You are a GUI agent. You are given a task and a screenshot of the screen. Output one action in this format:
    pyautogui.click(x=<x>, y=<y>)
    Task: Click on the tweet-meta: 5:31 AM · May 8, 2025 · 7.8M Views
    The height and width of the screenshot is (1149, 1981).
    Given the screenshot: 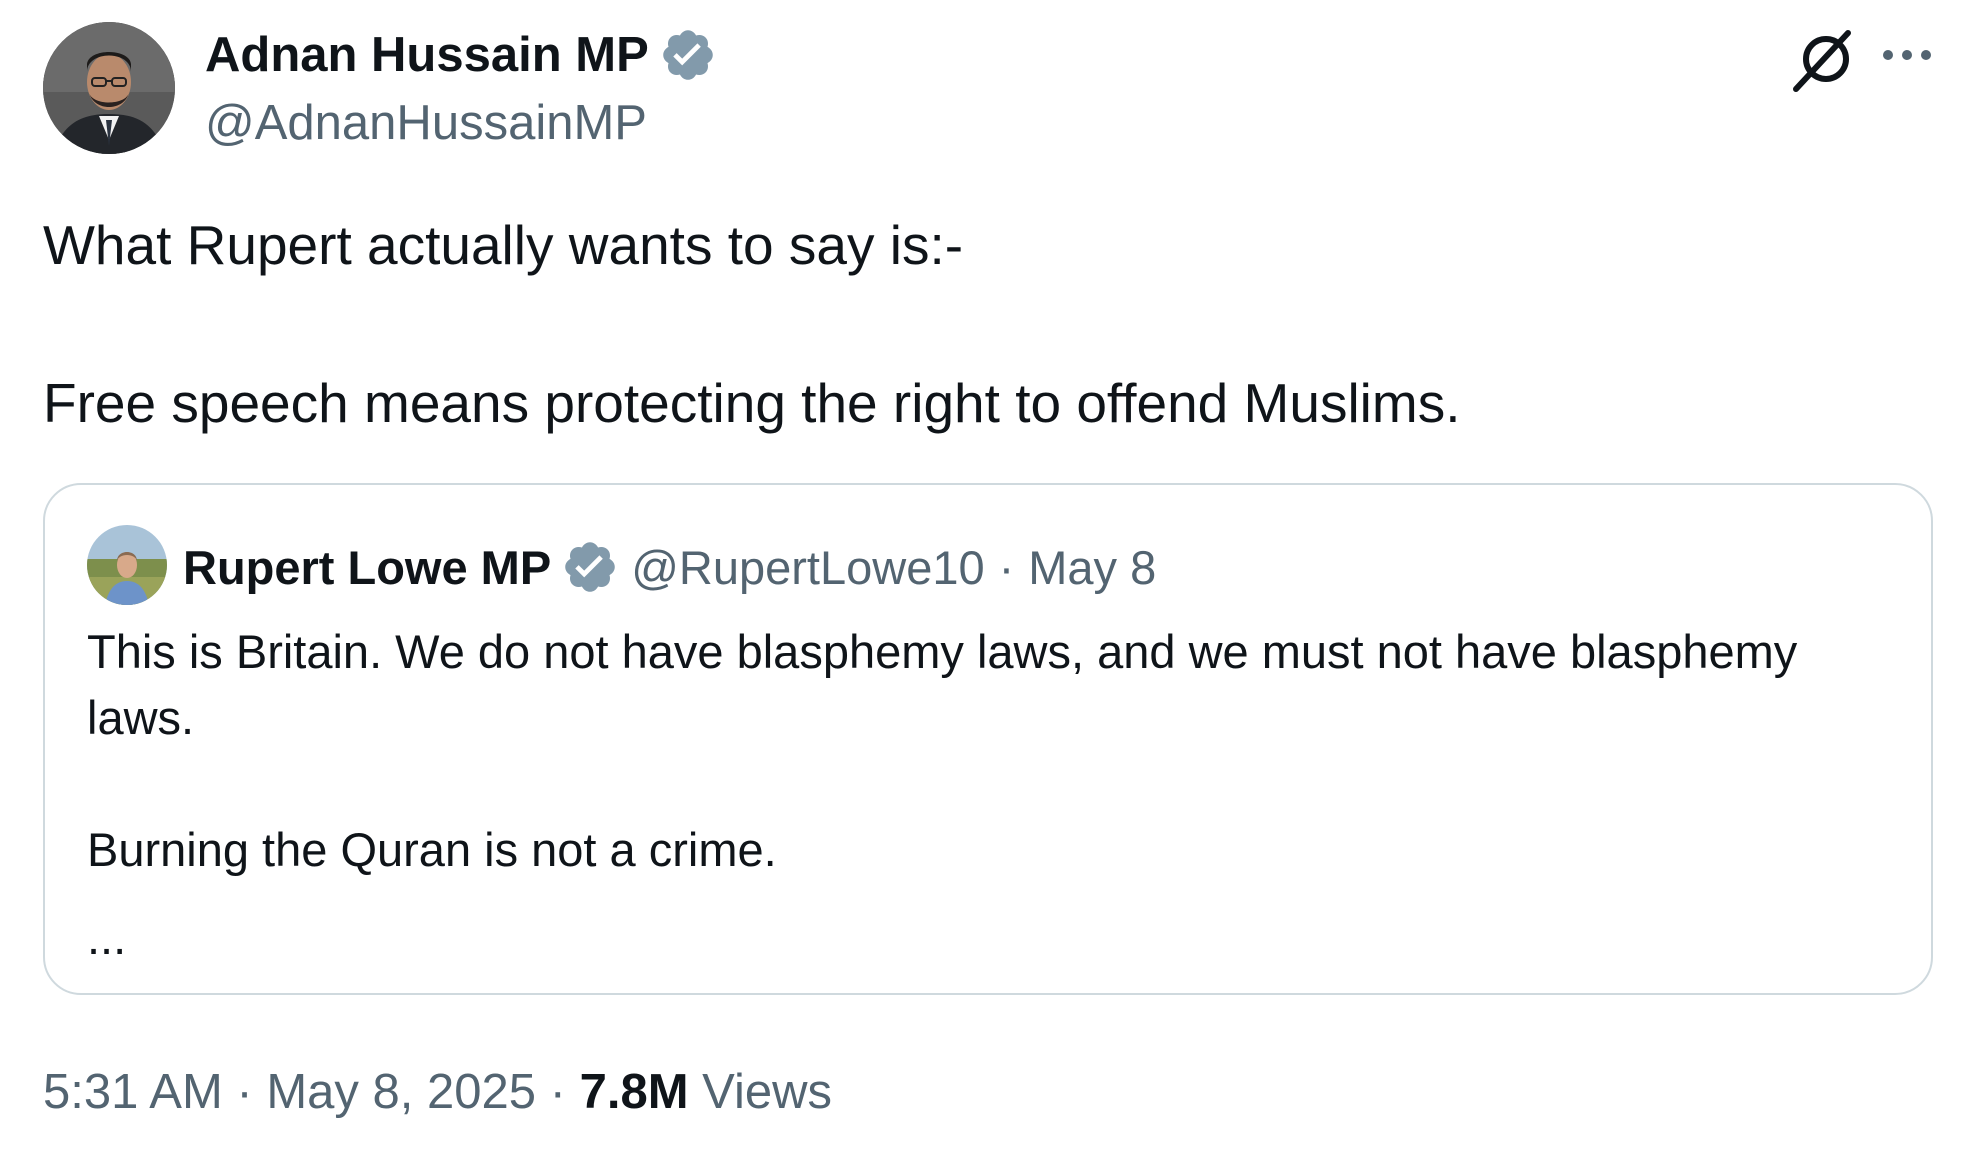 What is the action you would take?
    pyautogui.click(x=437, y=1092)
    